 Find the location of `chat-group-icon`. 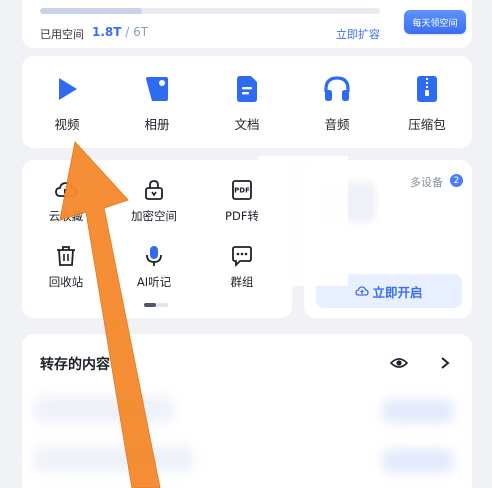

chat-group-icon is located at coordinates (242, 257).